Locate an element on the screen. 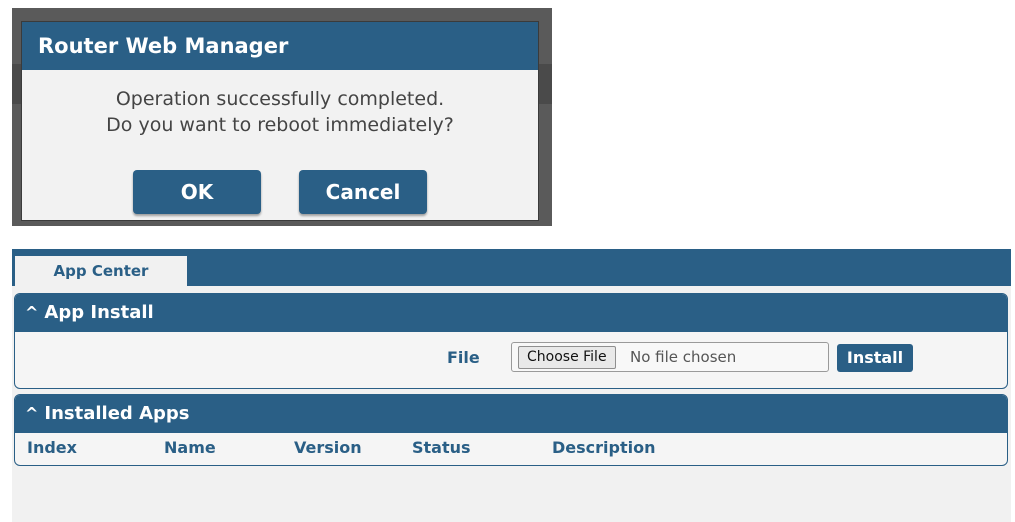  column-header-status: Status is located at coordinates (441, 447).